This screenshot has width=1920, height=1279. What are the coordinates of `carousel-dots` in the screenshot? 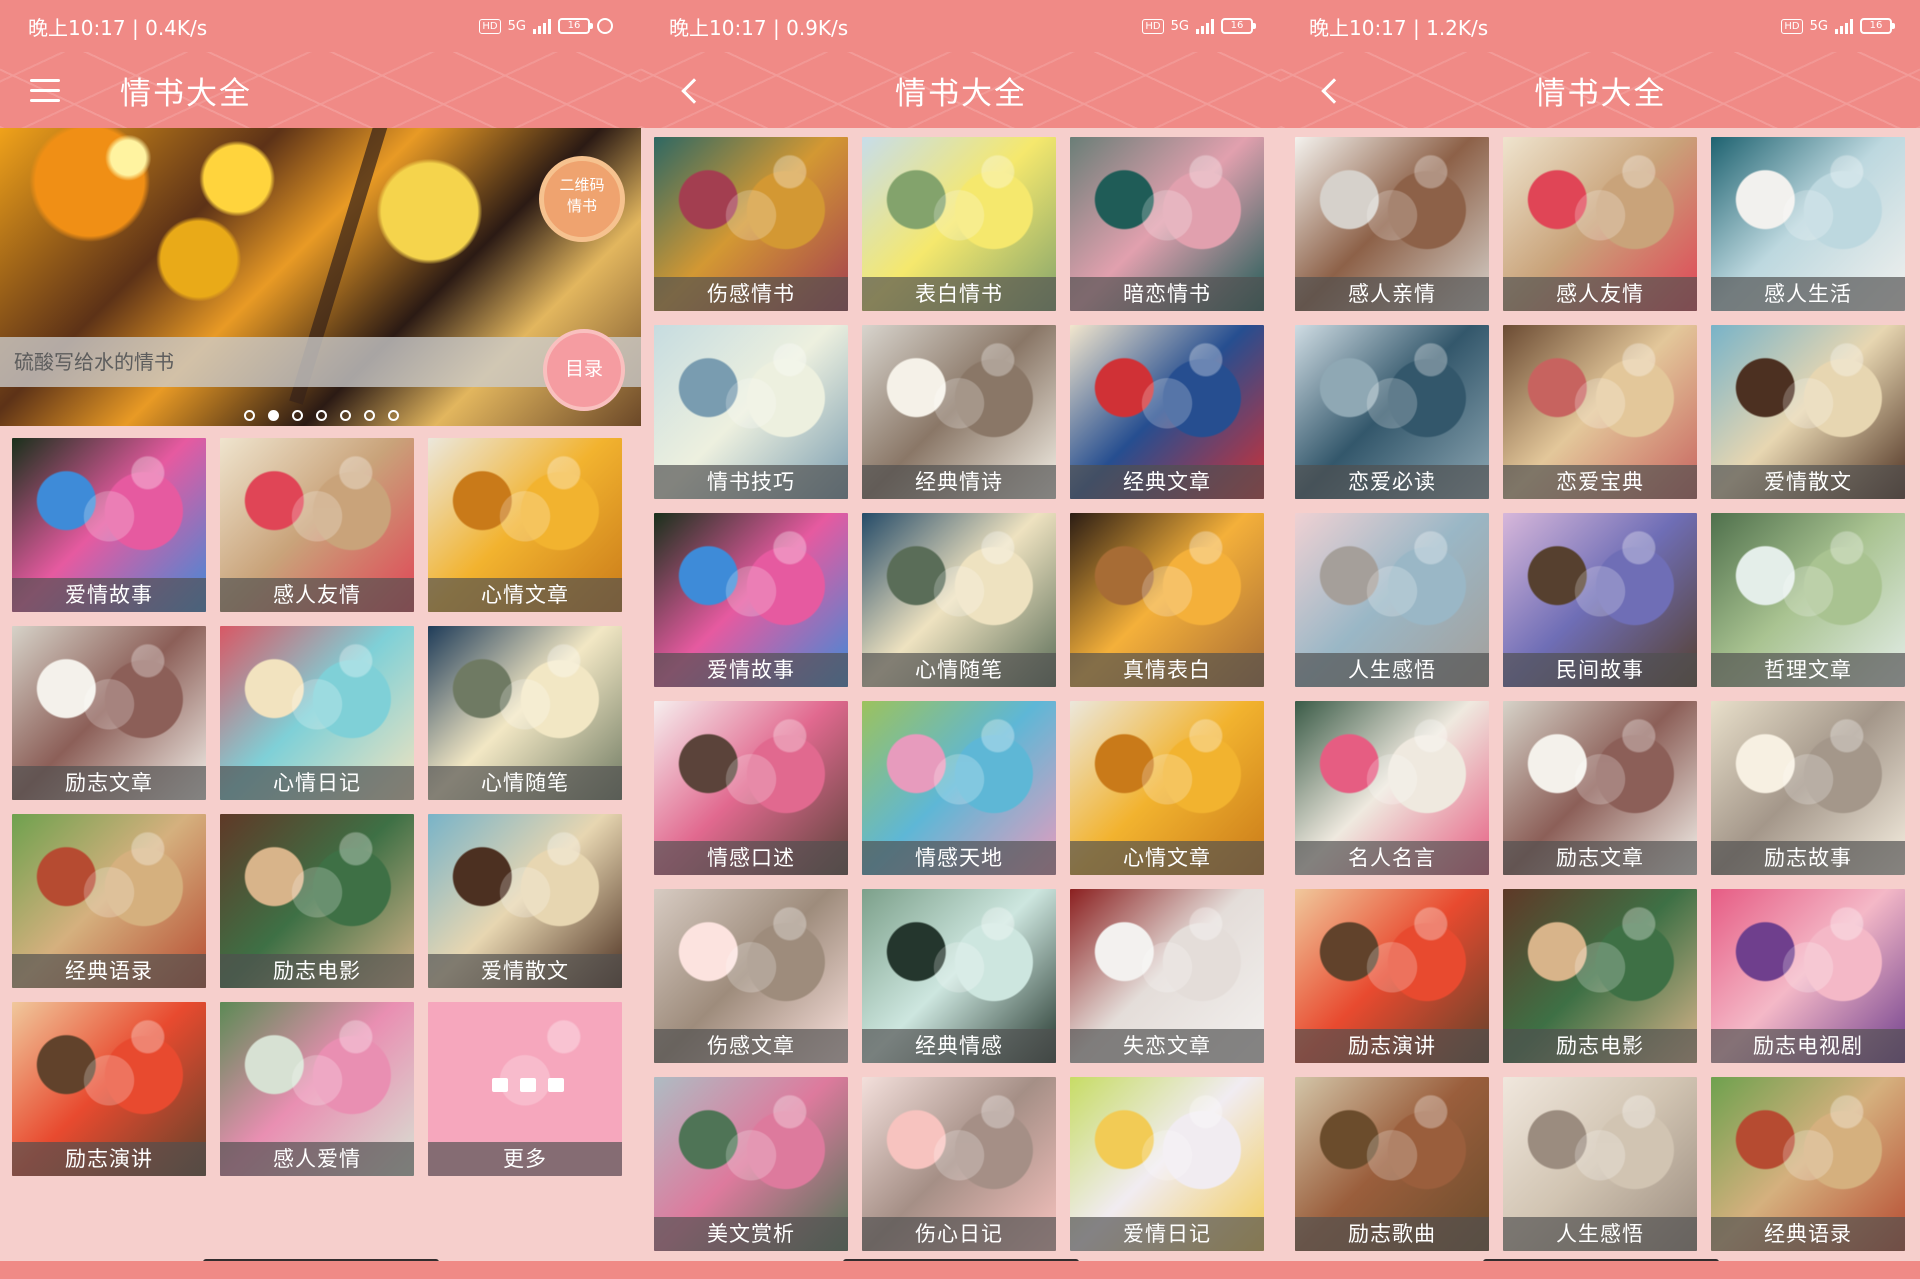 It's located at (321, 415).